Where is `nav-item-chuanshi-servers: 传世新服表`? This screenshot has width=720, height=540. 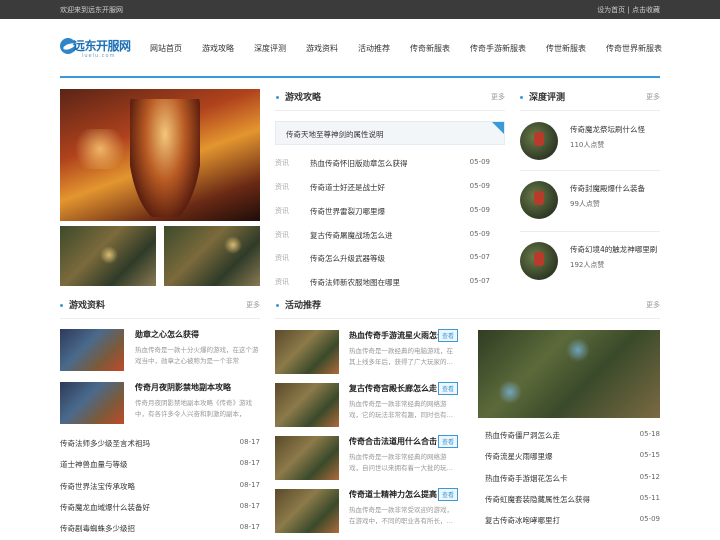 nav-item-chuanshi-servers: 传世新服表 is located at coordinates (566, 48).